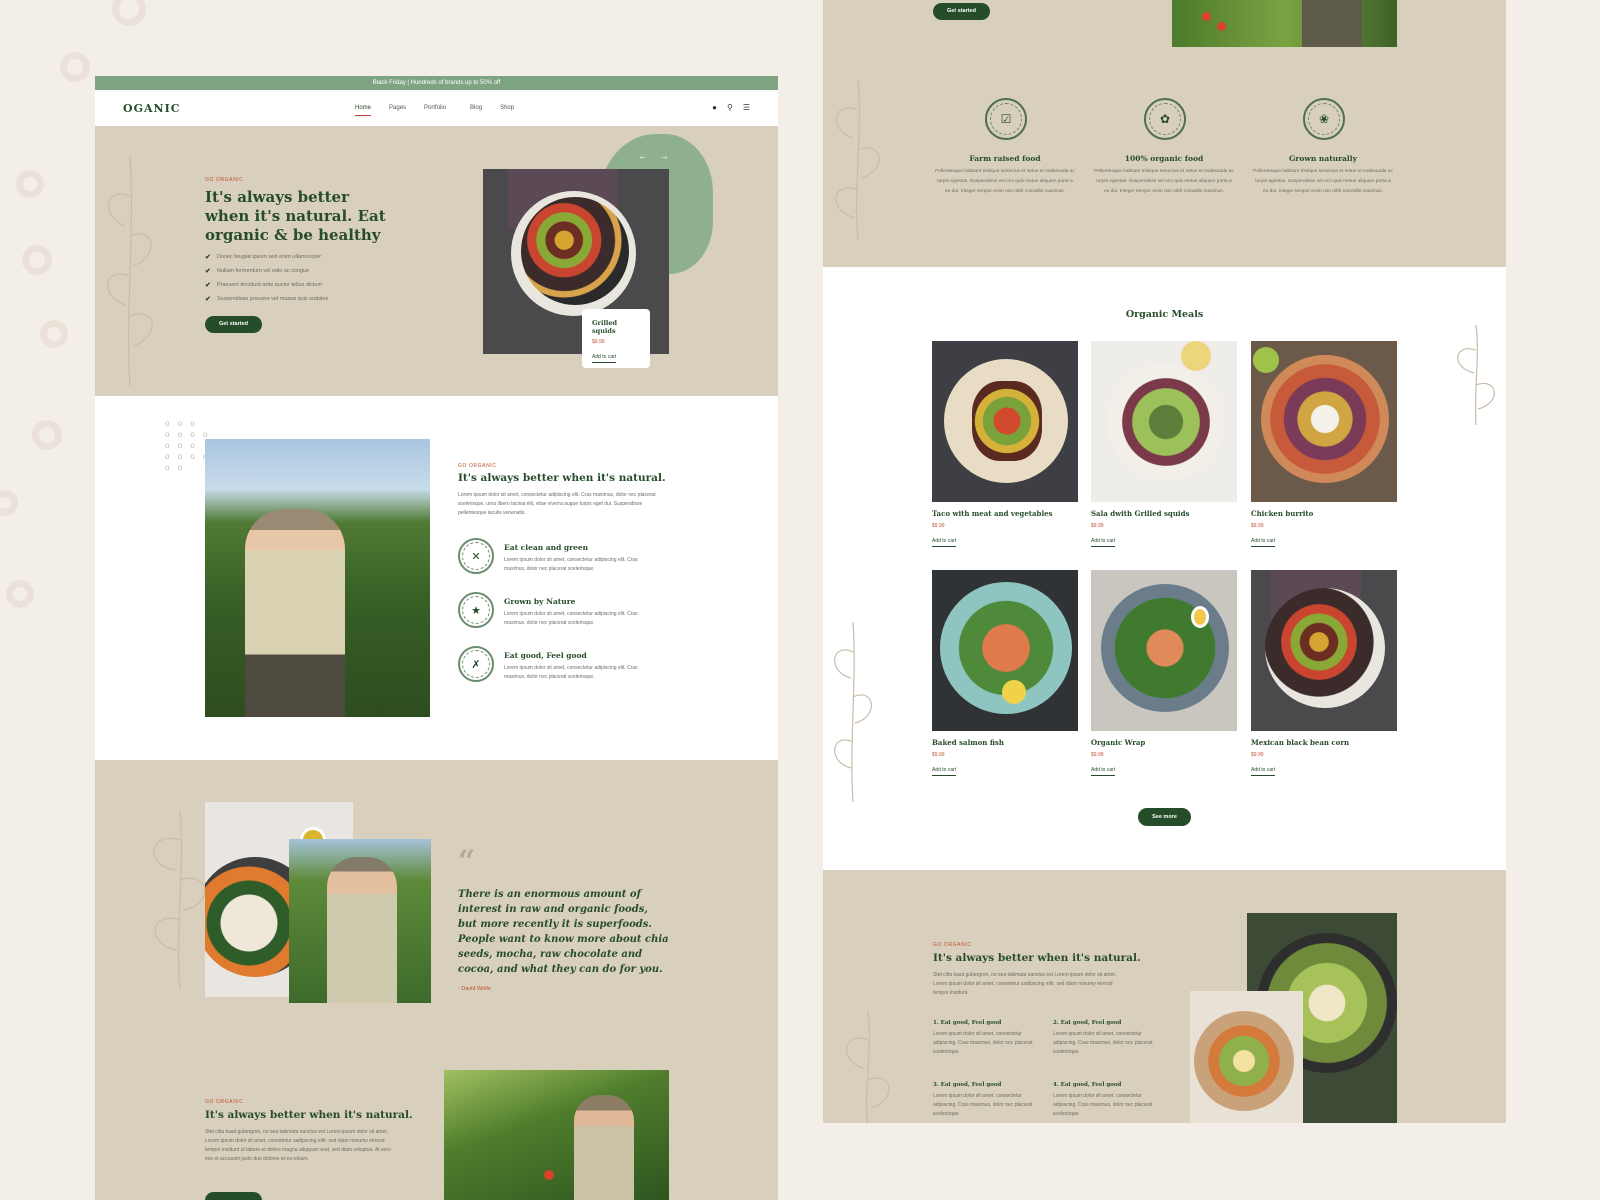  I want to click on leaf-decoration, so click(1476, 375).